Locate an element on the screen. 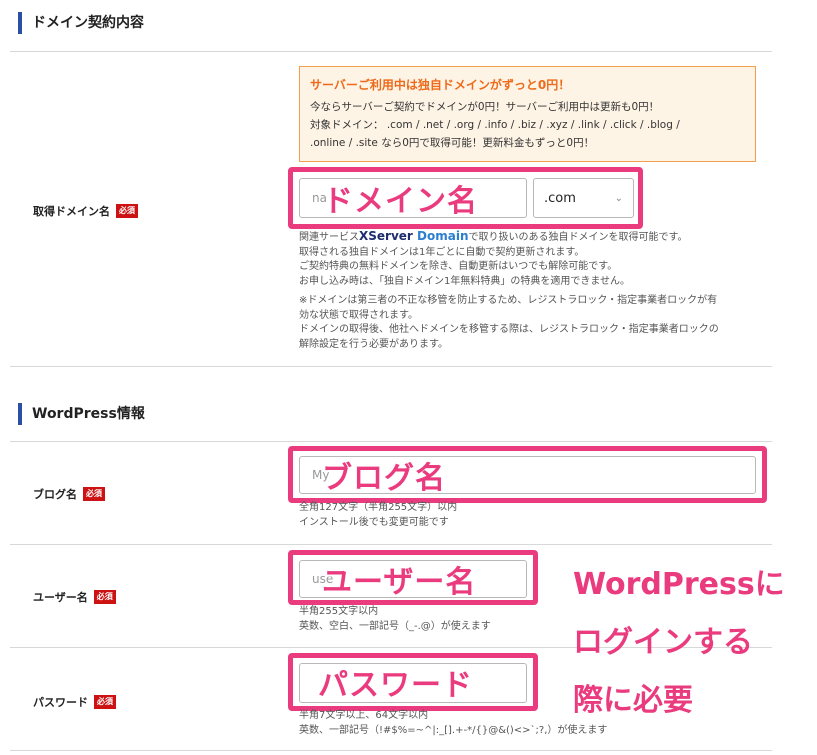  help-line: 効な状態で取得されます。 is located at coordinates (358, 315).